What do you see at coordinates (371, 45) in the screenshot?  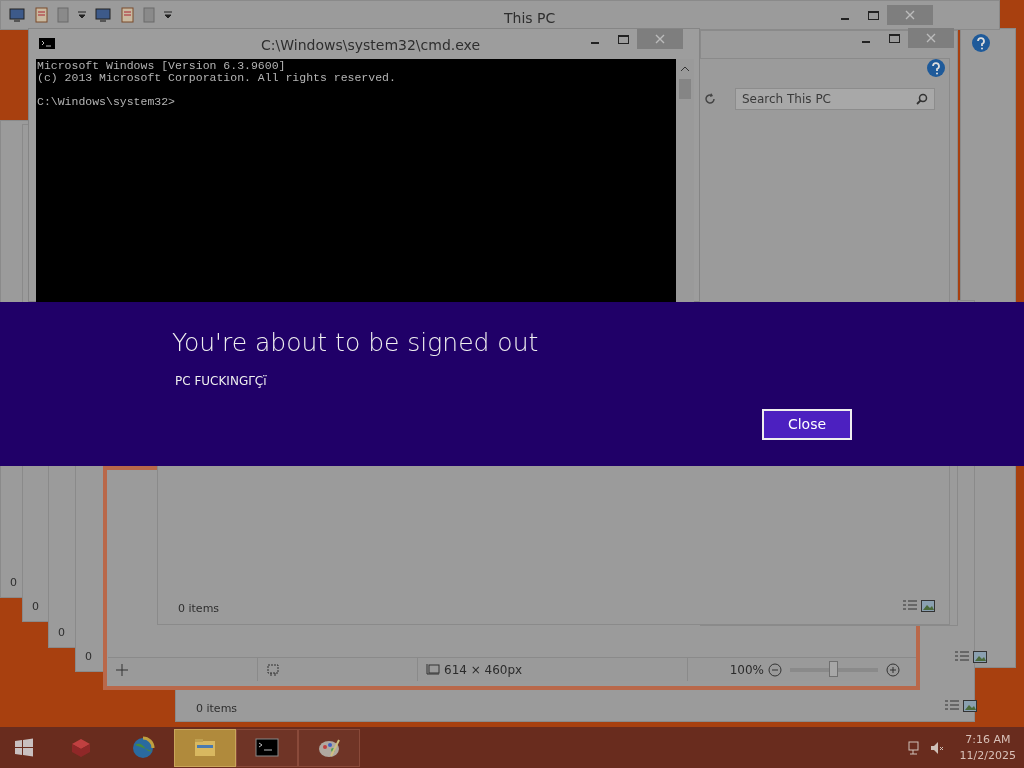 I see `window-title: C:\Windows\system32\cmd.exe` at bounding box center [371, 45].